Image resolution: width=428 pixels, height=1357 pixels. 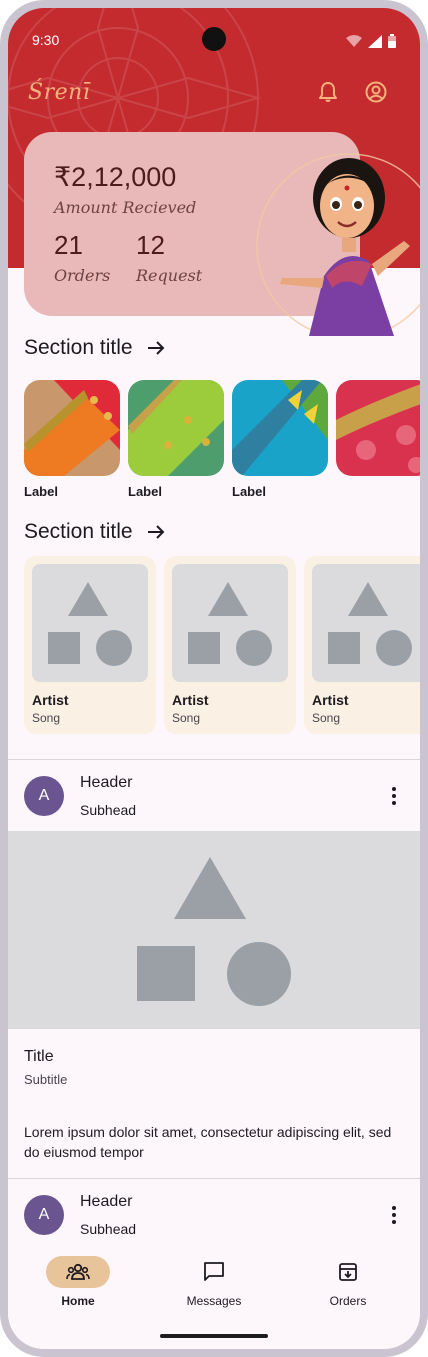 I want to click on requests-label: Request, so click(x=169, y=275).